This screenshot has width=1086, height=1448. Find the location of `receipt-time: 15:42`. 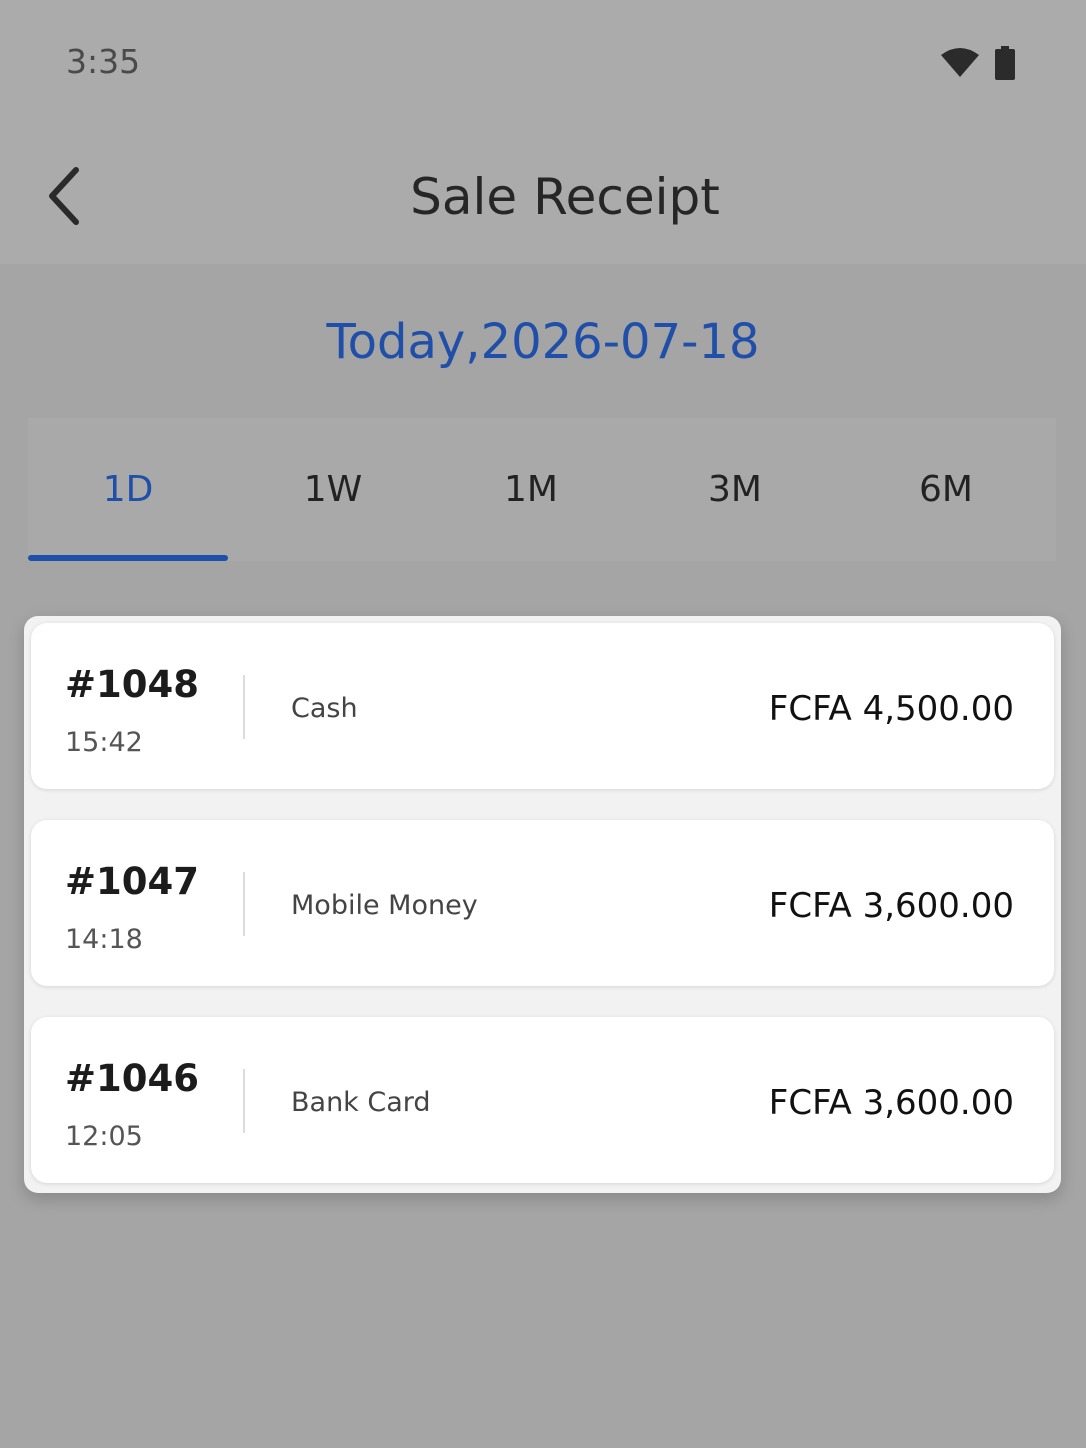

receipt-time: 15:42 is located at coordinates (104, 742).